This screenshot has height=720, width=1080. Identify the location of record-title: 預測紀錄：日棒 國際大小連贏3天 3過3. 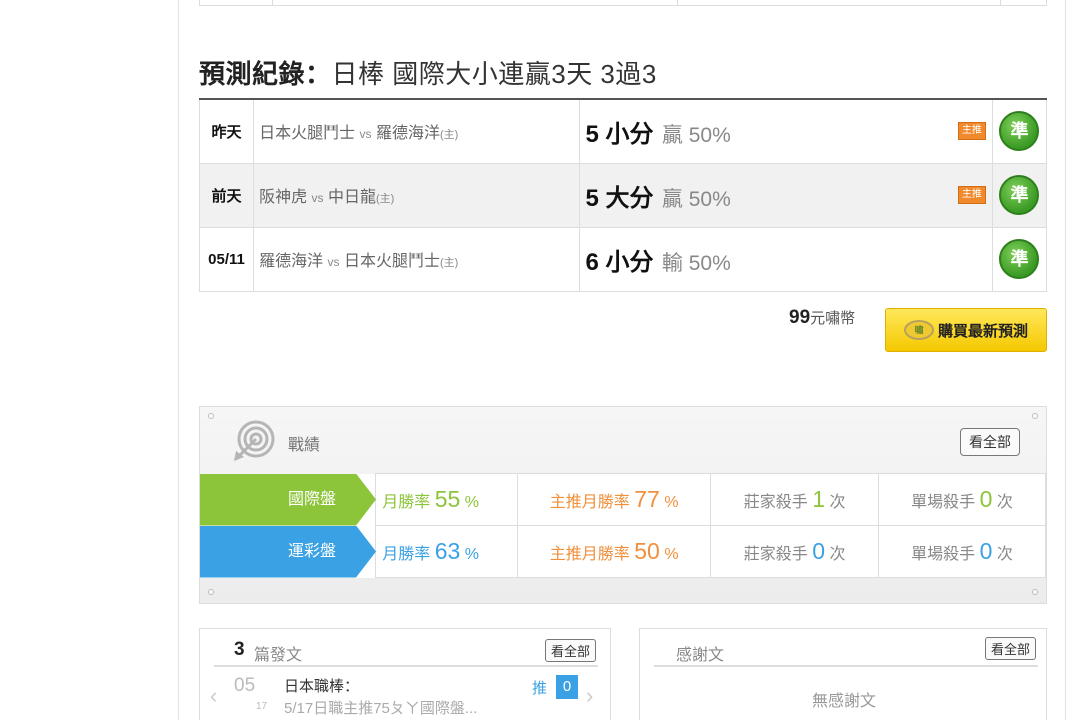
(428, 72).